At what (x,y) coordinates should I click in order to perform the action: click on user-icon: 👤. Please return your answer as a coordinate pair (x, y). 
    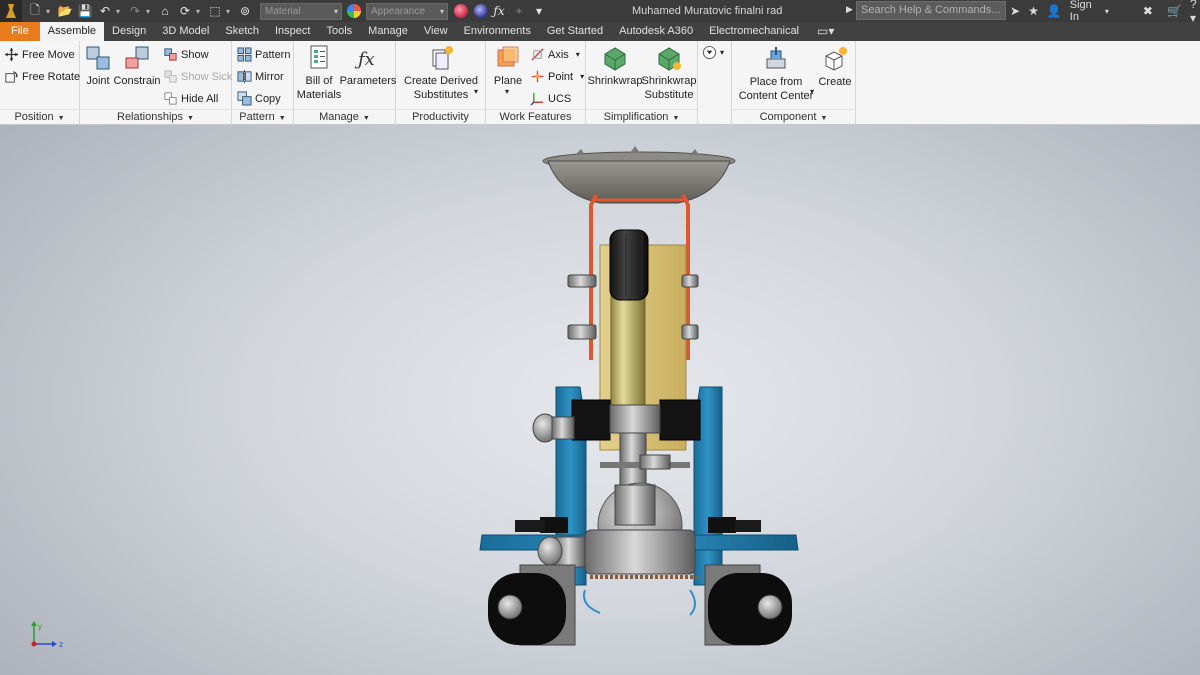
    Looking at the image, I should click on (1054, 11).